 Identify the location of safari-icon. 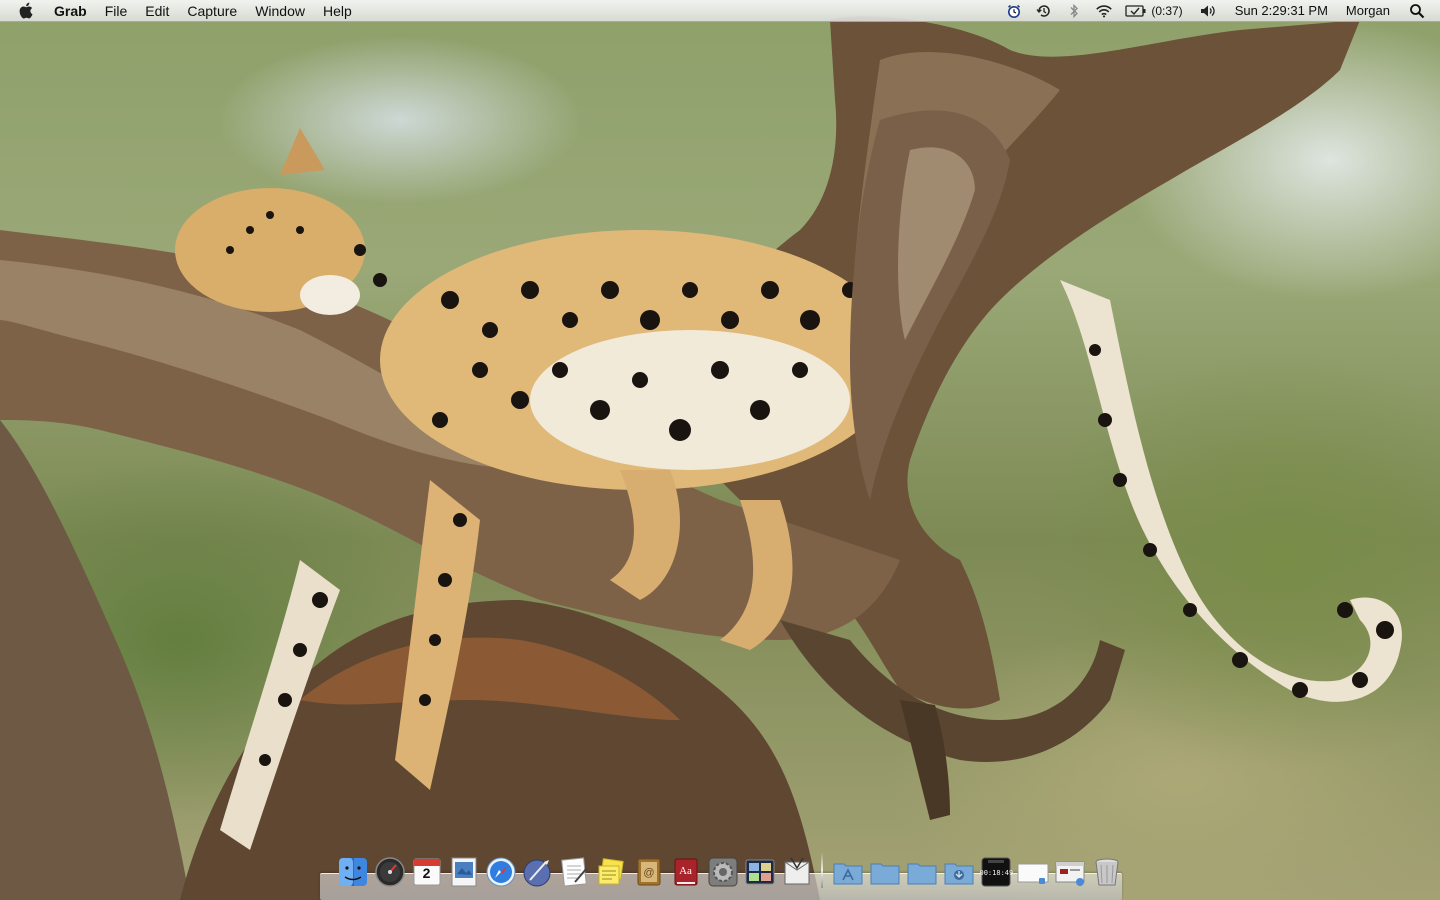
(500, 872).